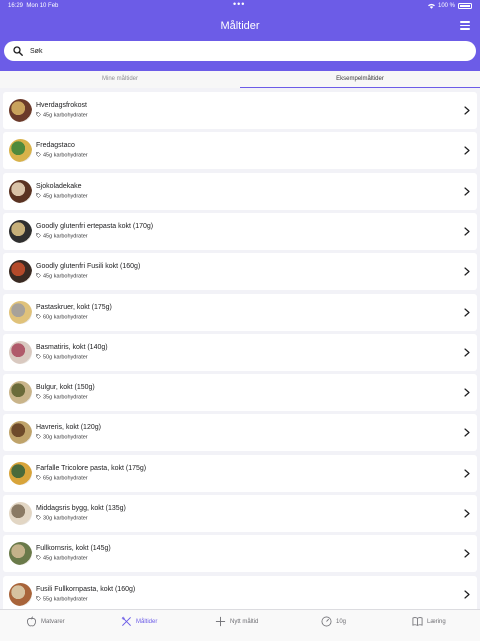 This screenshot has width=480, height=641. I want to click on meal-name: Sjokoladekake, so click(59, 186).